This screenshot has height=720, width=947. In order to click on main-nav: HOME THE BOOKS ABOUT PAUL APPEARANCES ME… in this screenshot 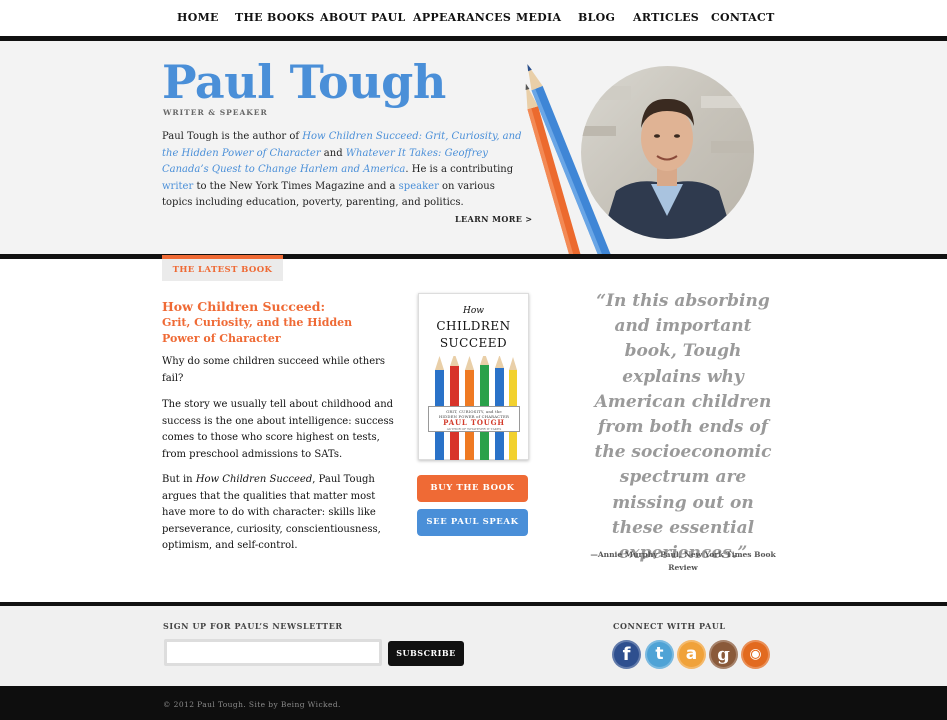, I will do `click(473, 18)`.